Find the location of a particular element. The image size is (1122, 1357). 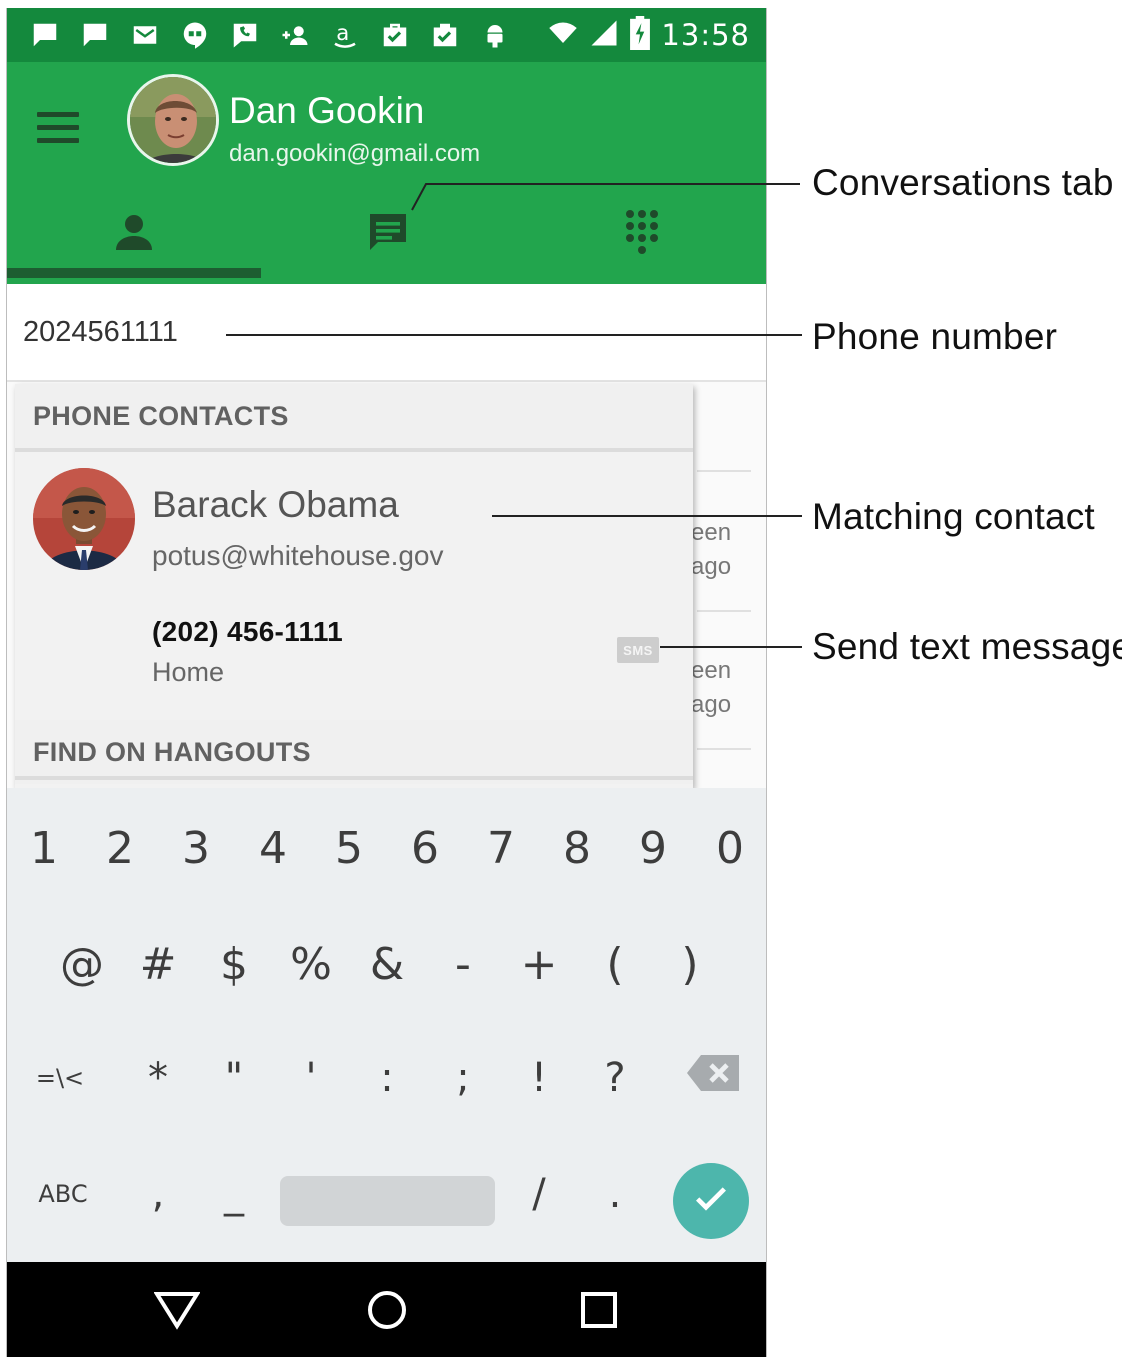

notification-icons: a is located at coordinates (270, 35).